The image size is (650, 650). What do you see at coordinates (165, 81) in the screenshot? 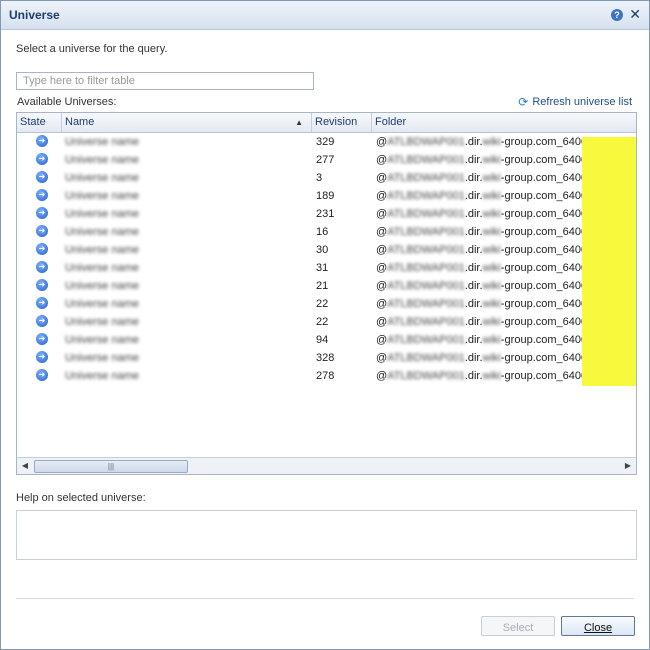
I see `filter-input` at bounding box center [165, 81].